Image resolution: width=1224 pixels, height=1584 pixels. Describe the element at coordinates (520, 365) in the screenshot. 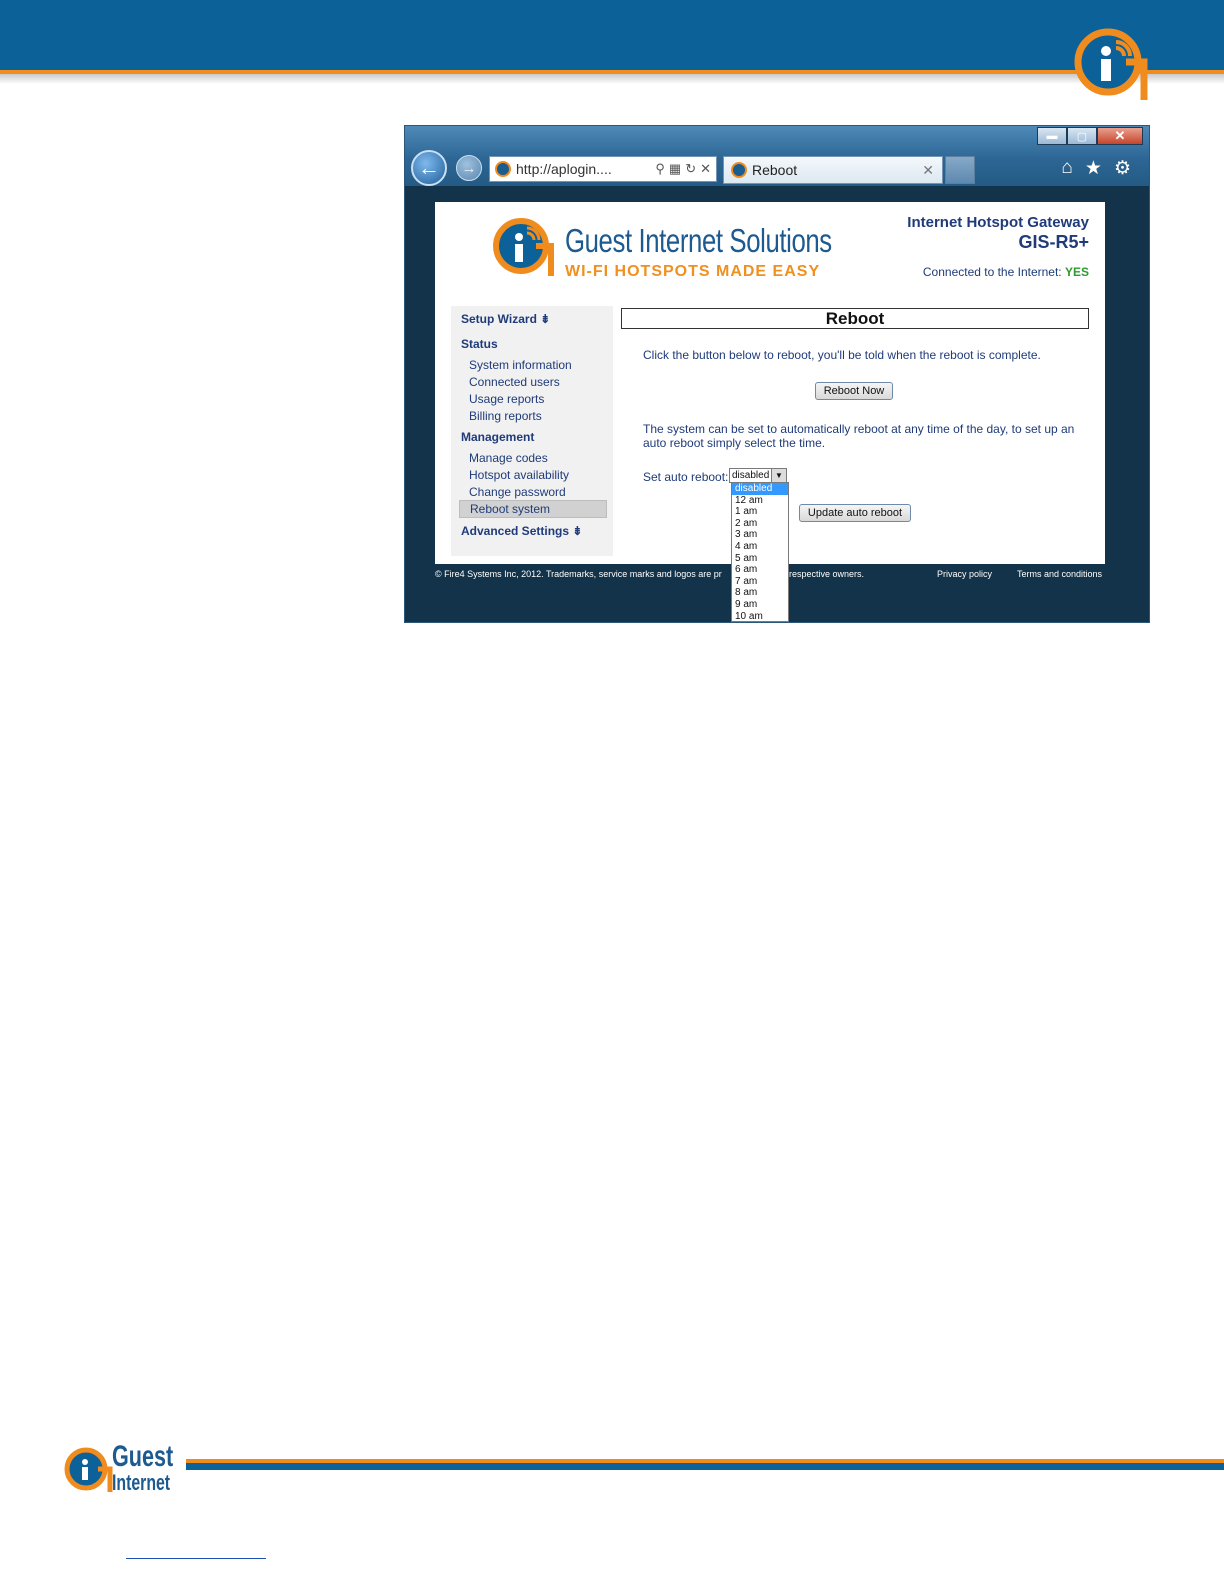

I see `sidebar-item-system-information: System information` at that location.